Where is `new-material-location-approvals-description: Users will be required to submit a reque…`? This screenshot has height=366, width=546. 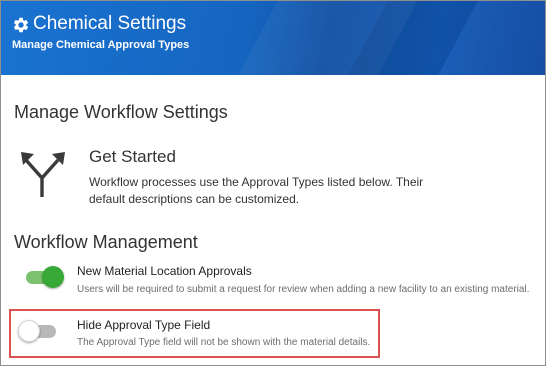 new-material-location-approvals-description: Users will be required to submit a reque… is located at coordinates (303, 289).